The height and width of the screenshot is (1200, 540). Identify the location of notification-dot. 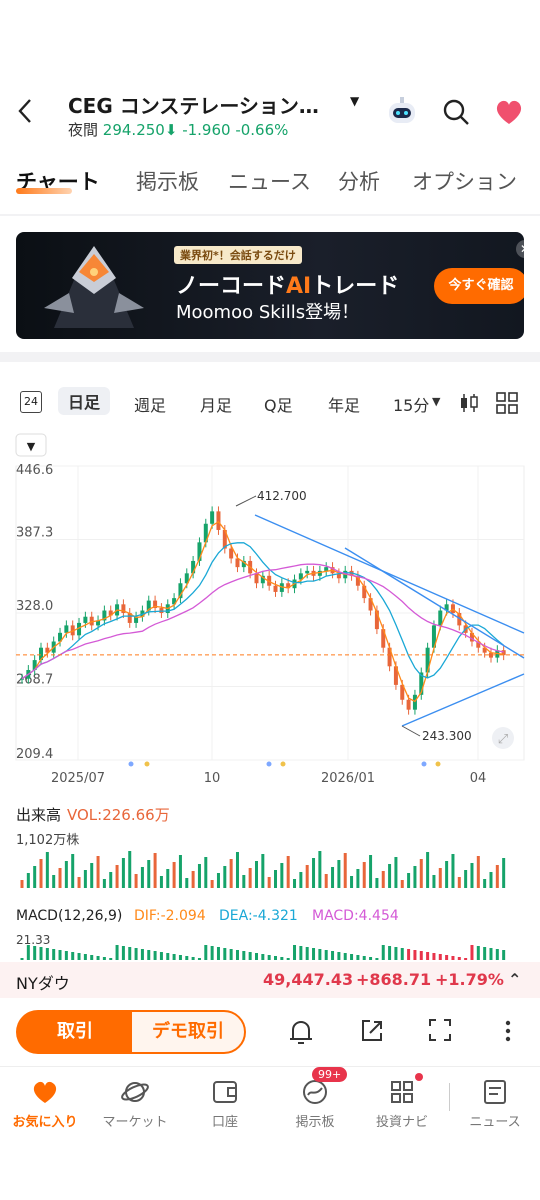
(419, 1077).